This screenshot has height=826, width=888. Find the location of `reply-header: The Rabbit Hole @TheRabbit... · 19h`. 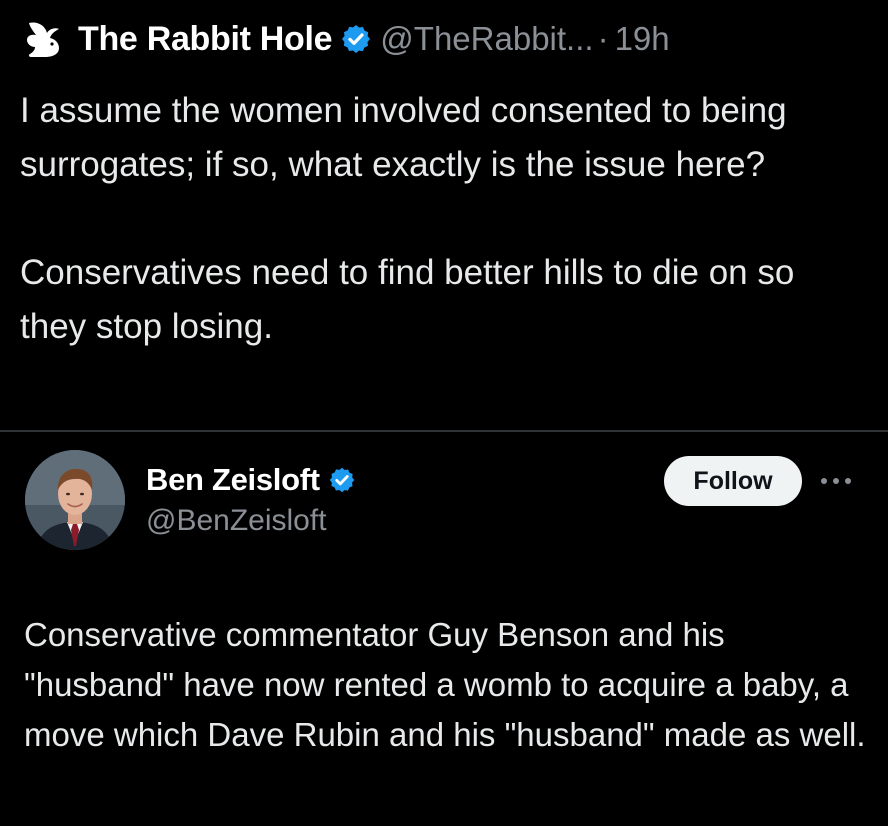

reply-header: The Rabbit Hole @TheRabbit... · 19h is located at coordinates (345, 39).